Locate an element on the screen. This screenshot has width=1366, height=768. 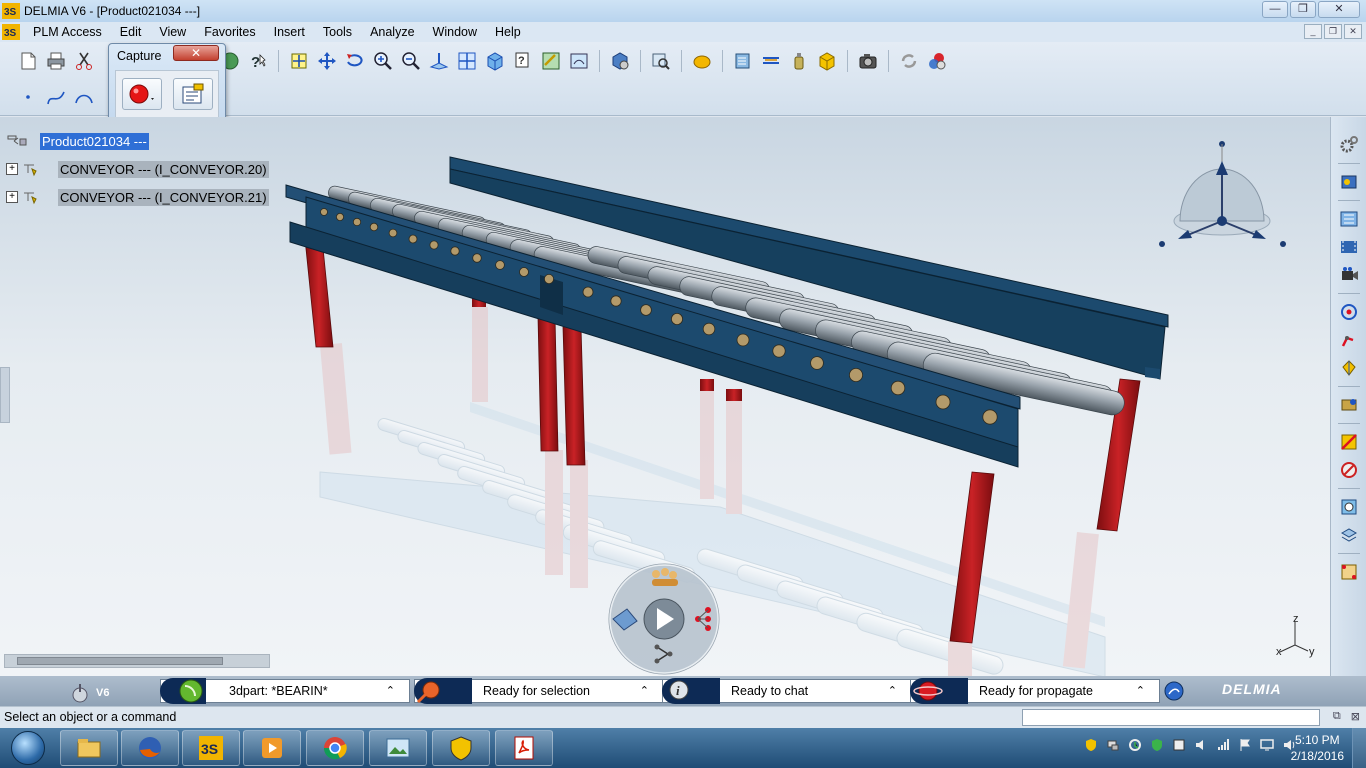
robot-icon is located at coordinates (1349, 340).